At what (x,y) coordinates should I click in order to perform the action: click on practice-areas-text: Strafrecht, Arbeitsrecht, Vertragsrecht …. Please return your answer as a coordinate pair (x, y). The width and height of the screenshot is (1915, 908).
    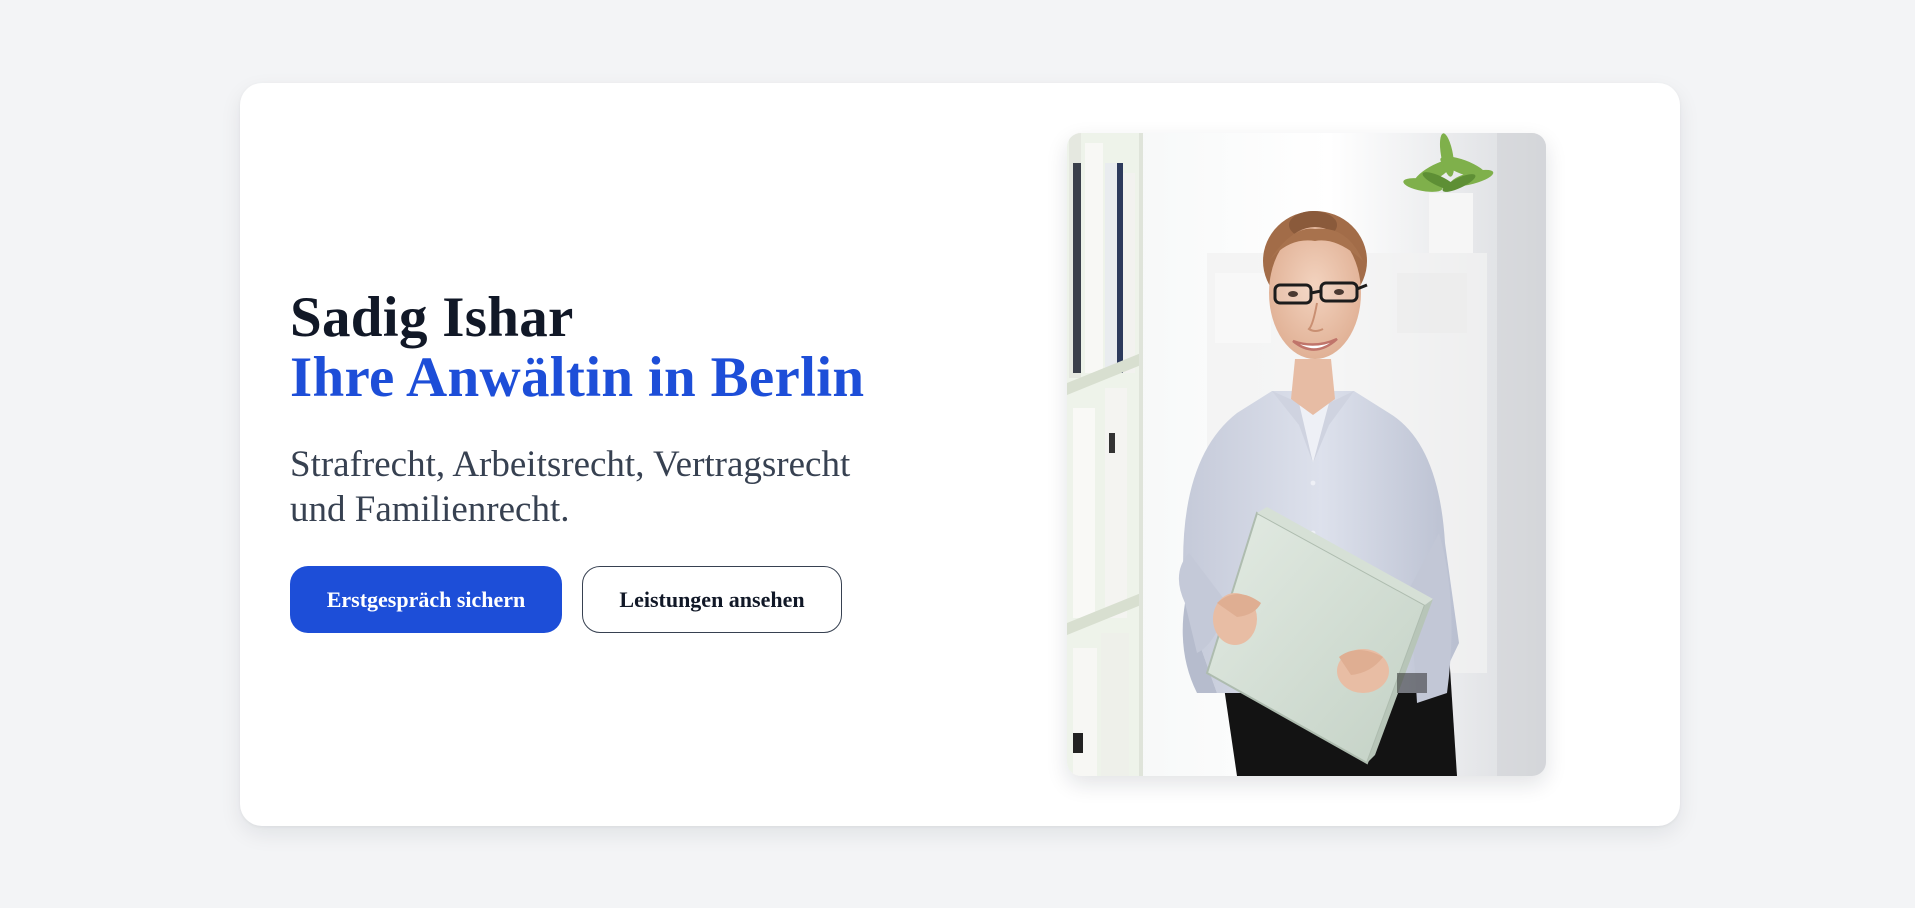
    Looking at the image, I should click on (570, 487).